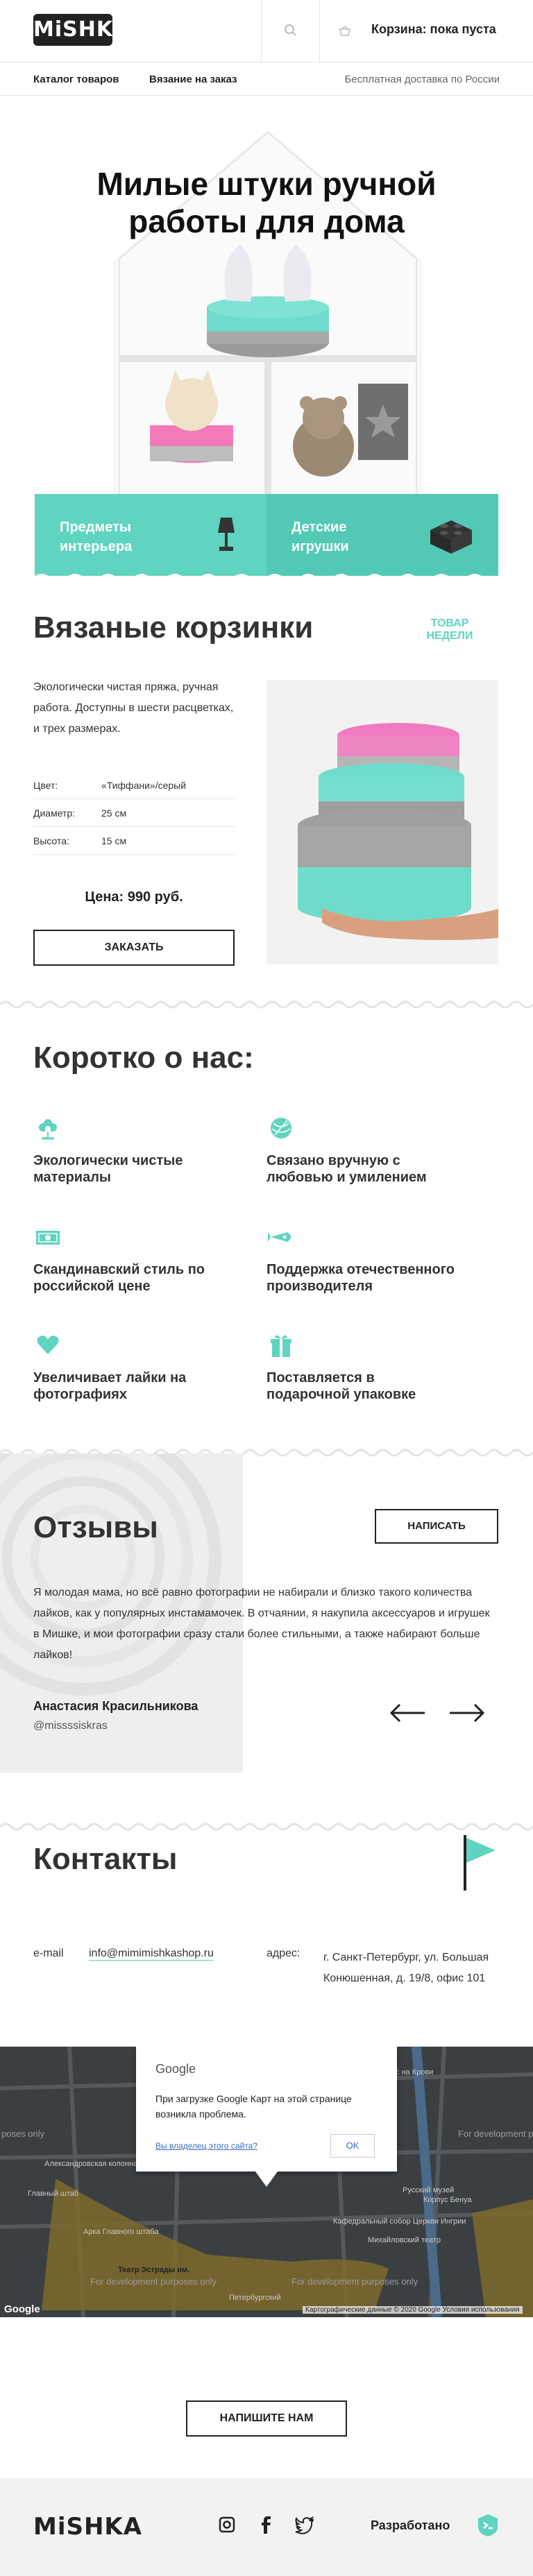  Describe the element at coordinates (175, 2069) in the screenshot. I see `google-brand: Google` at that location.